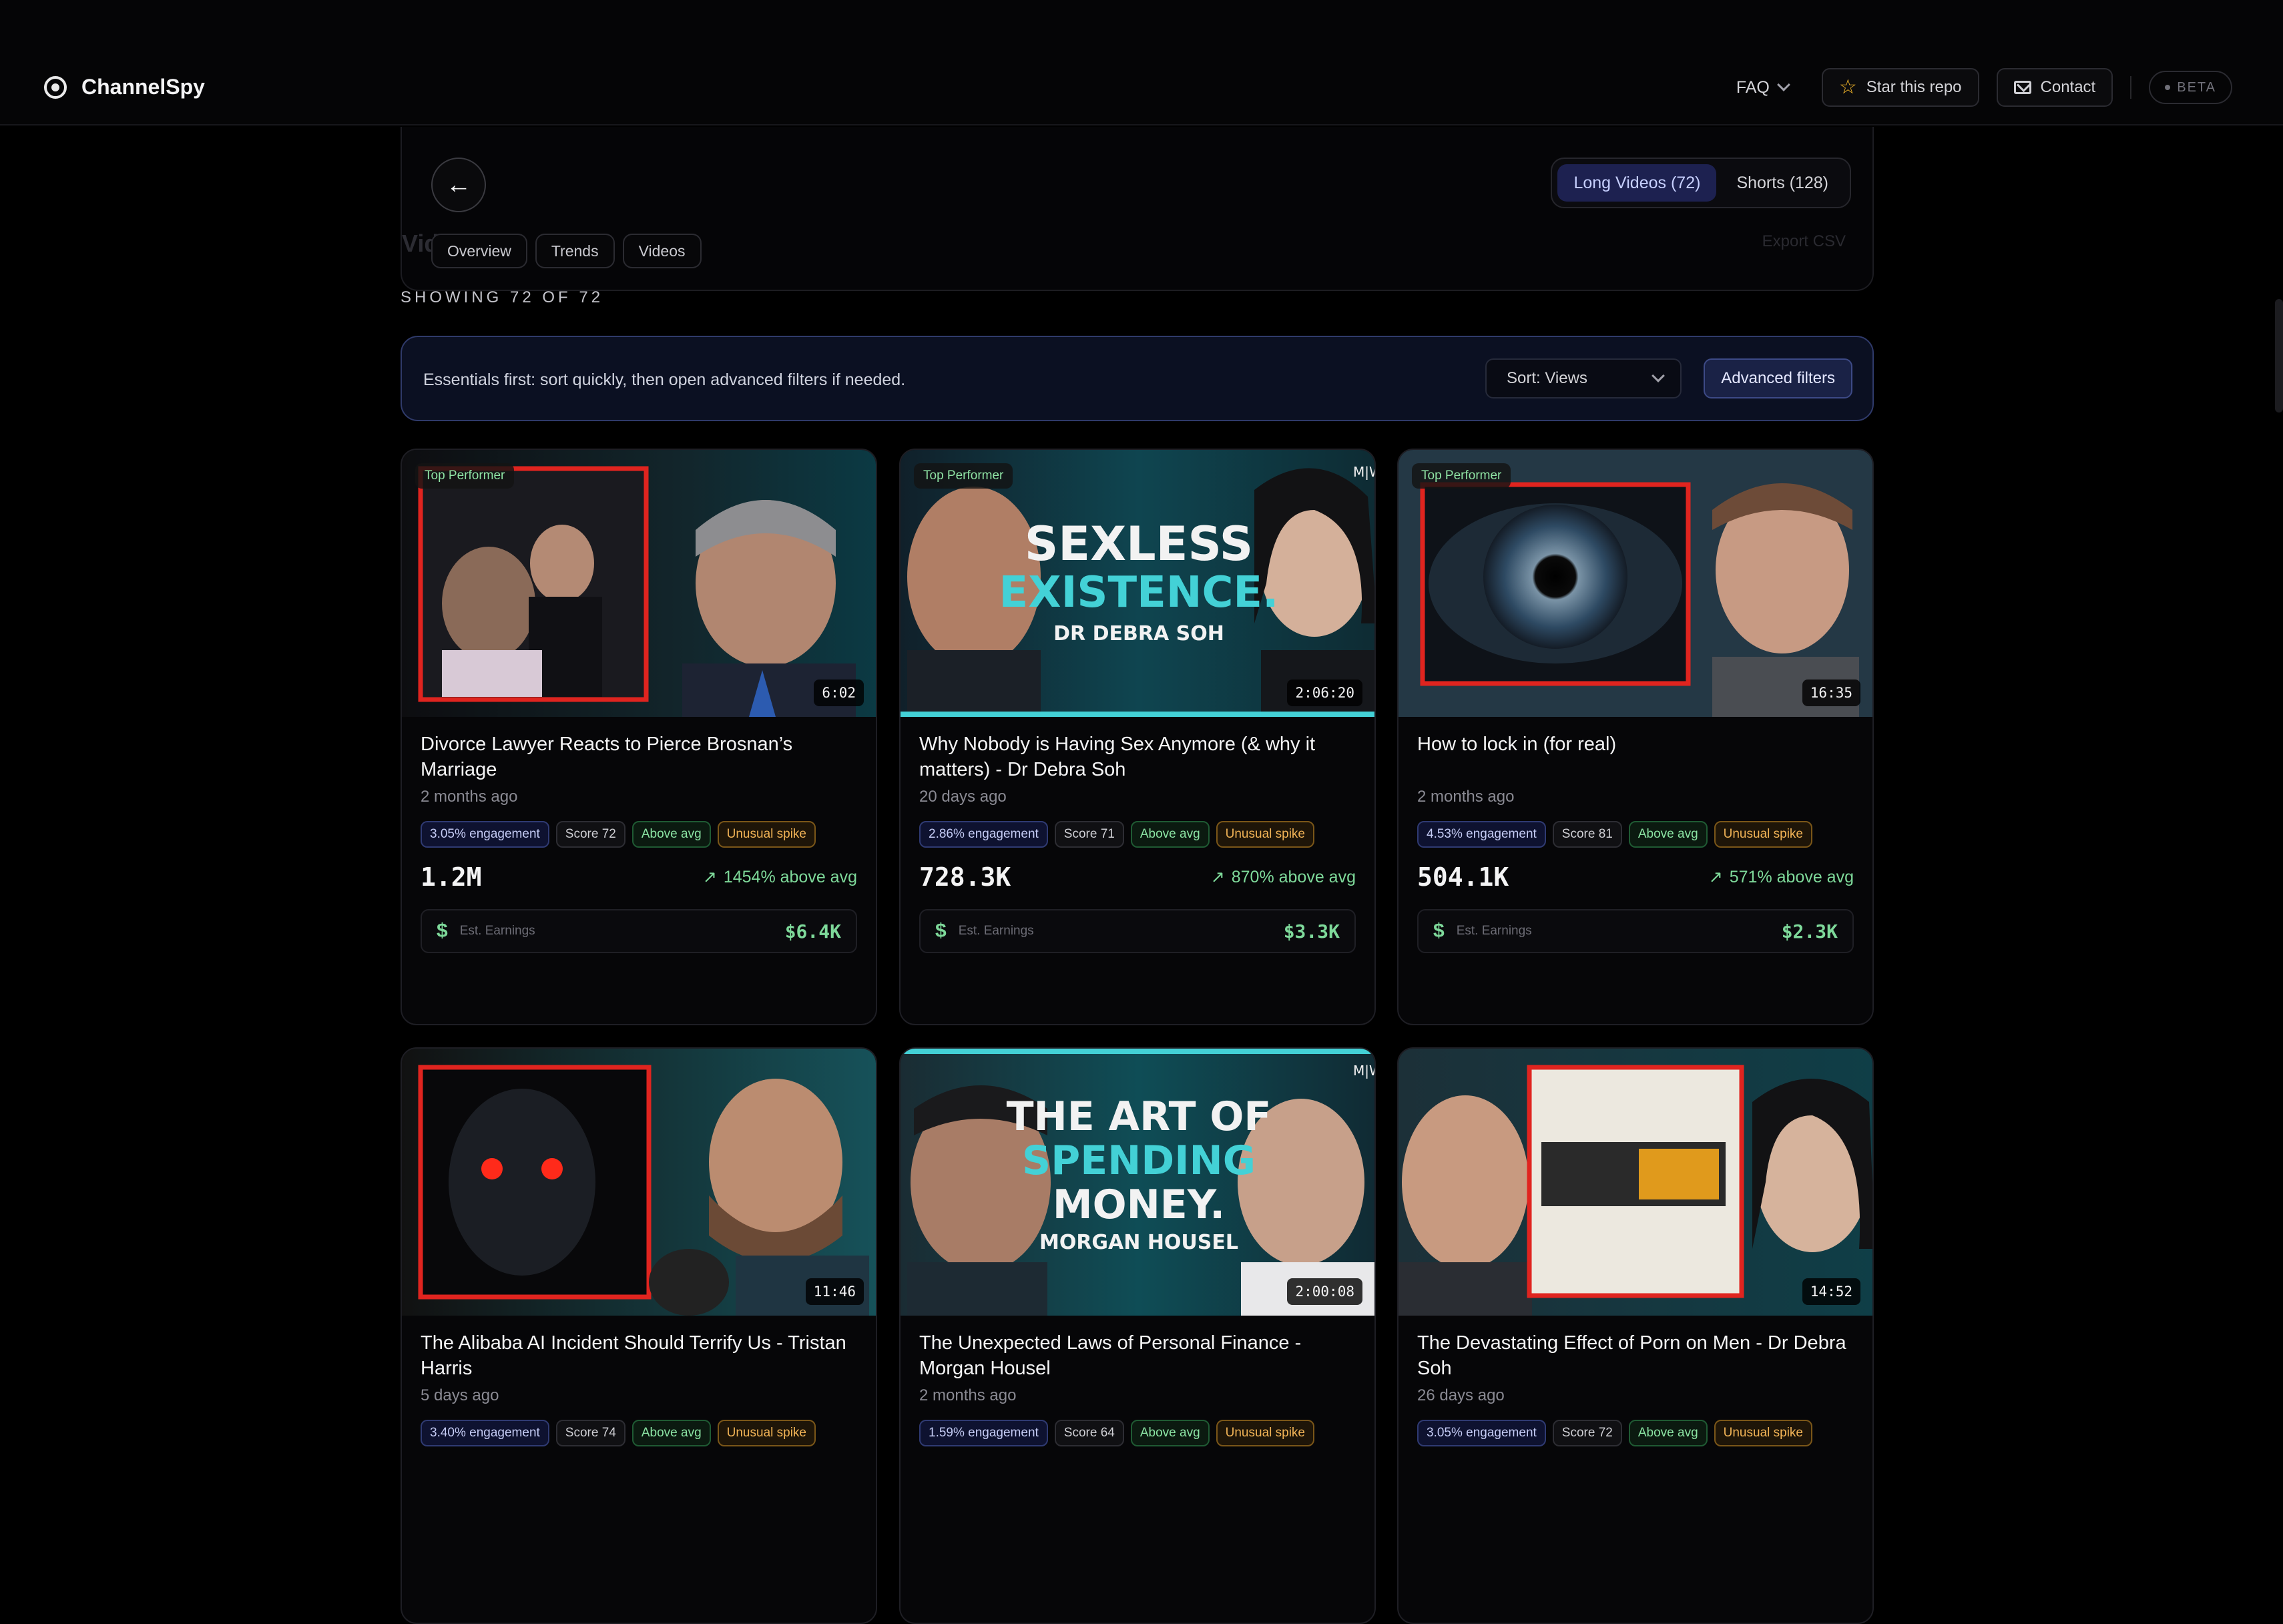 This screenshot has width=2283, height=1624. Describe the element at coordinates (143, 87) in the screenshot. I see `brand-name: ChannelSpy` at that location.